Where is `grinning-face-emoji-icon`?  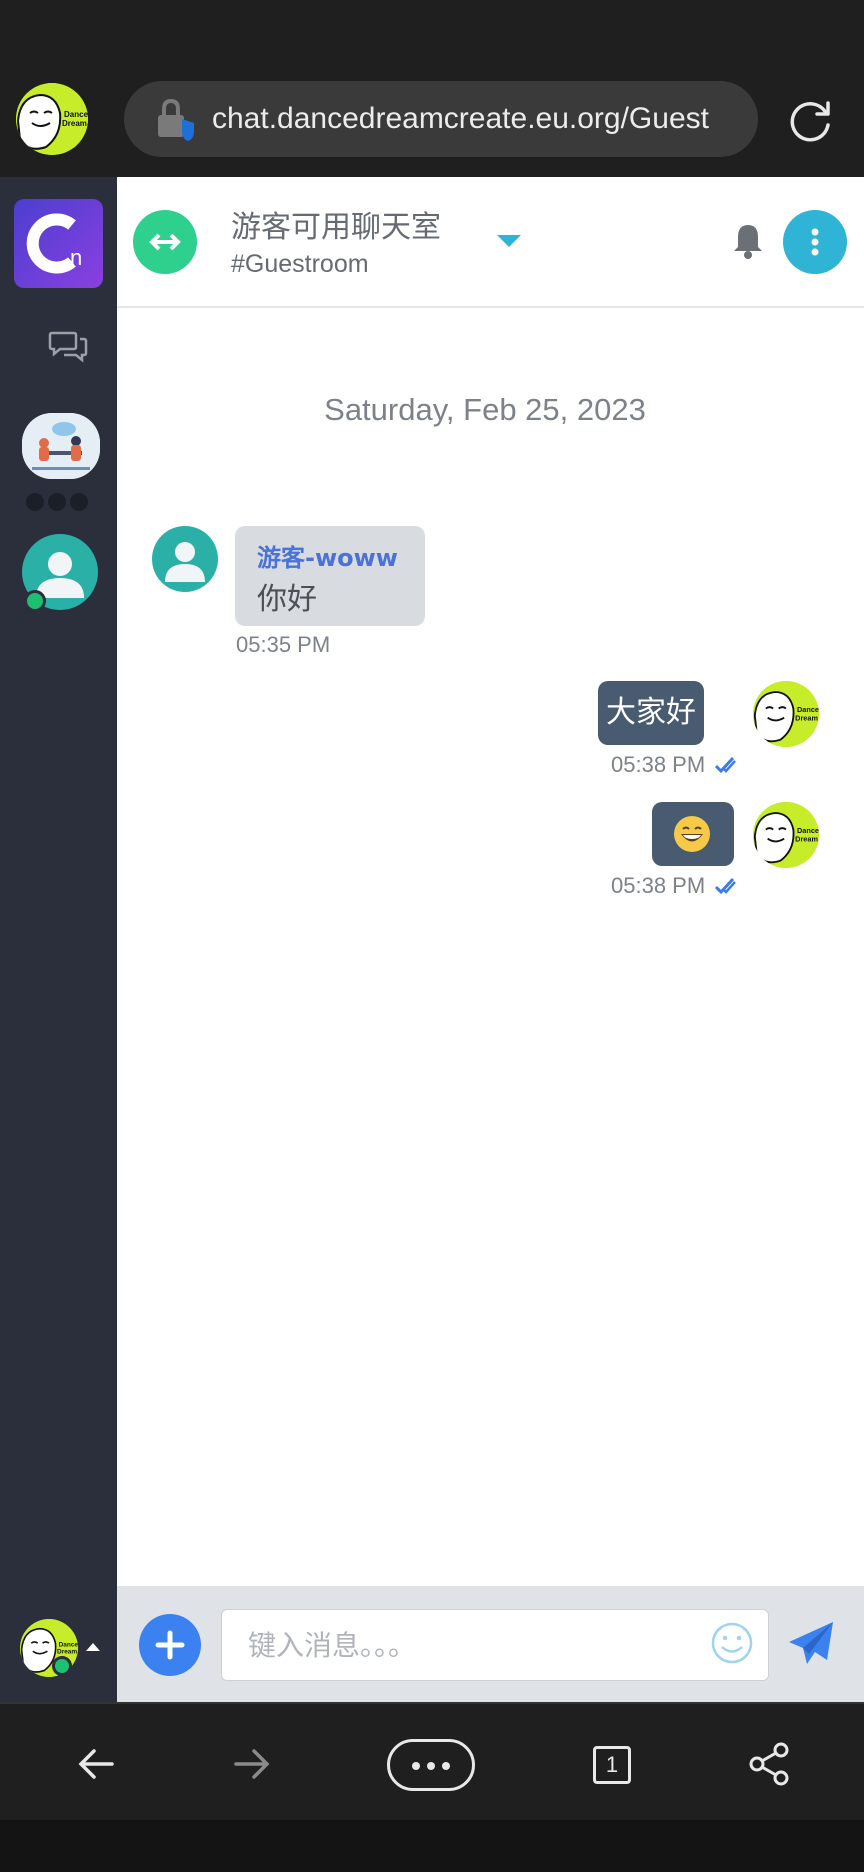 grinning-face-emoji-icon is located at coordinates (692, 834).